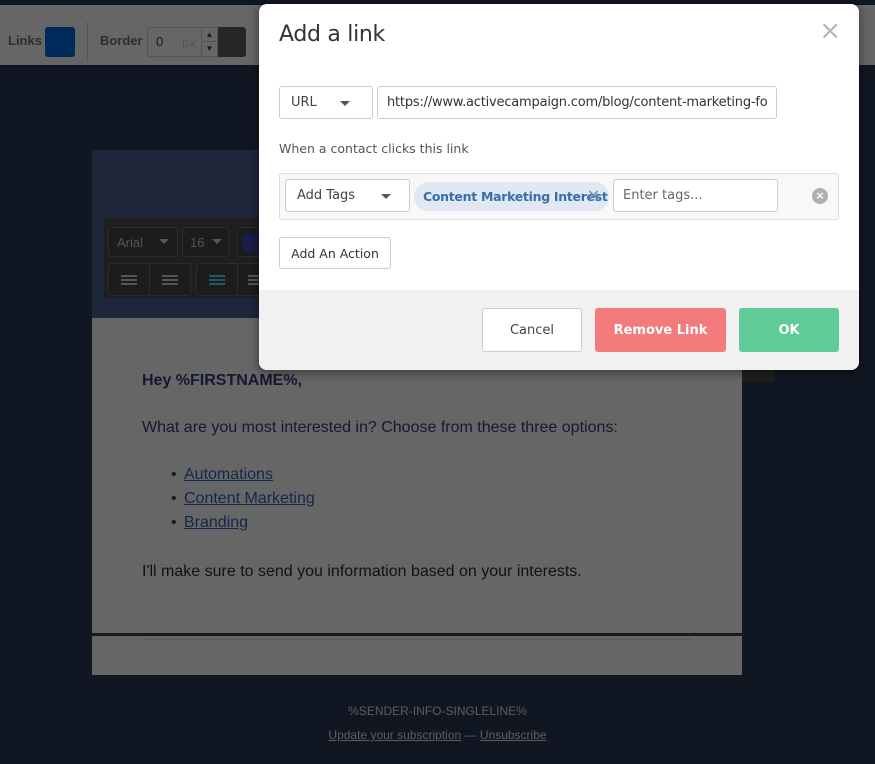  What do you see at coordinates (60, 42) in the screenshot?
I see `links-color-swatch` at bounding box center [60, 42].